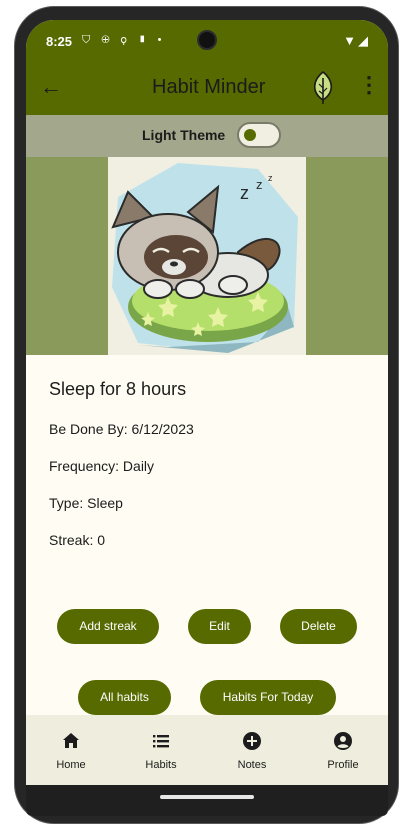  I want to click on app-title: Habit Minder, so click(209, 87).